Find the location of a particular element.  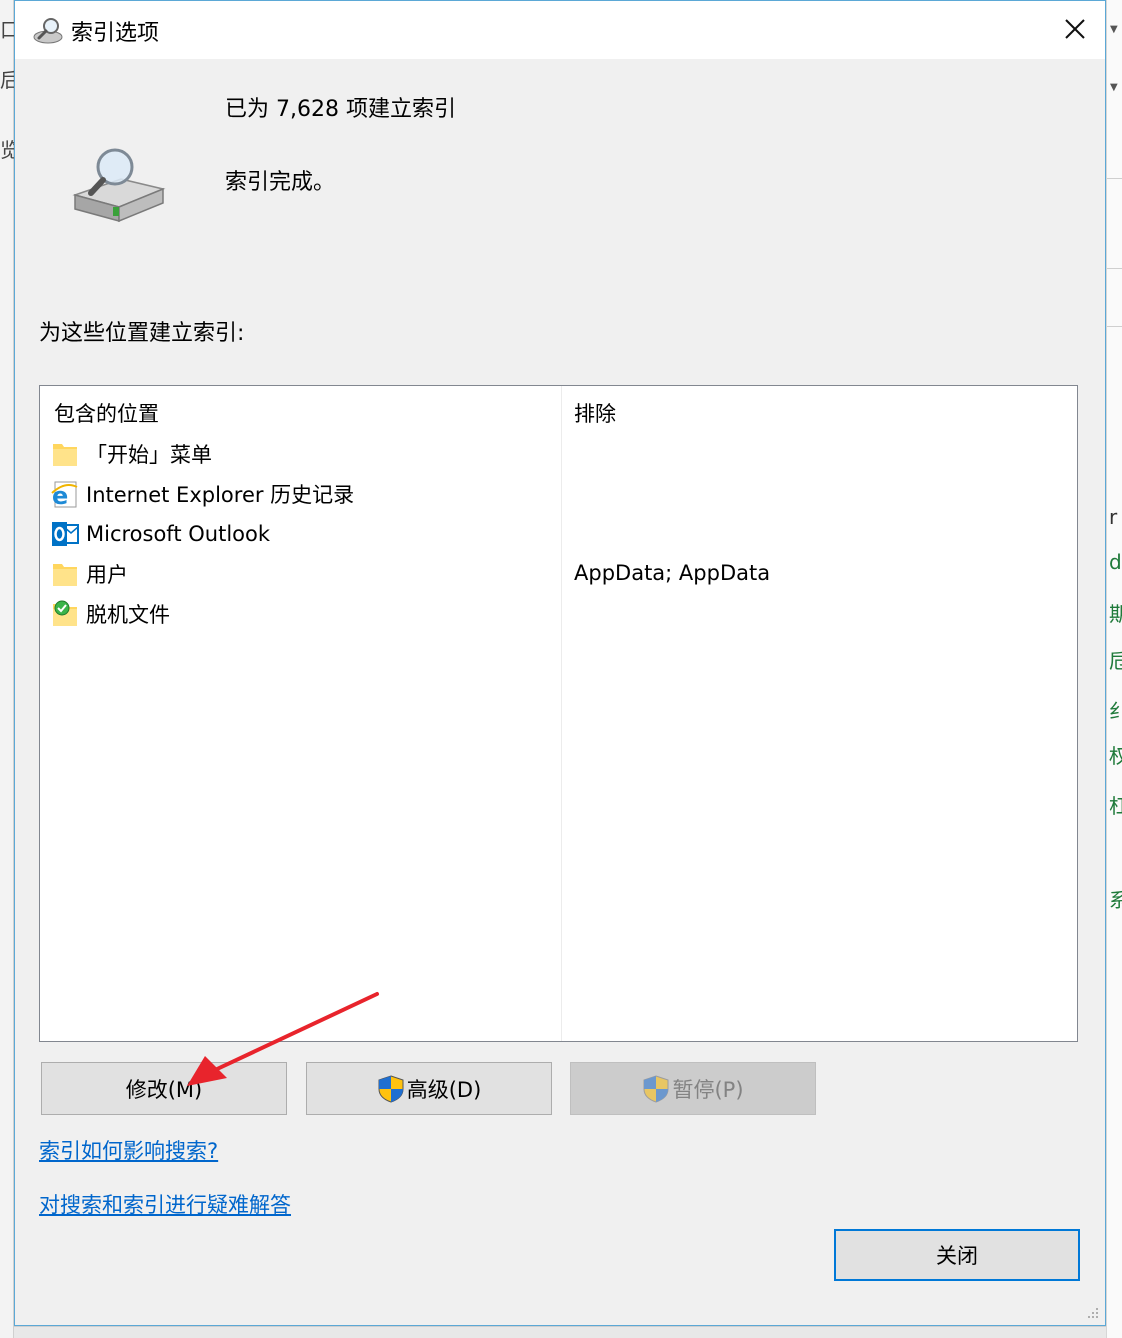

column-header-included: 包含的位置 is located at coordinates (106, 413).